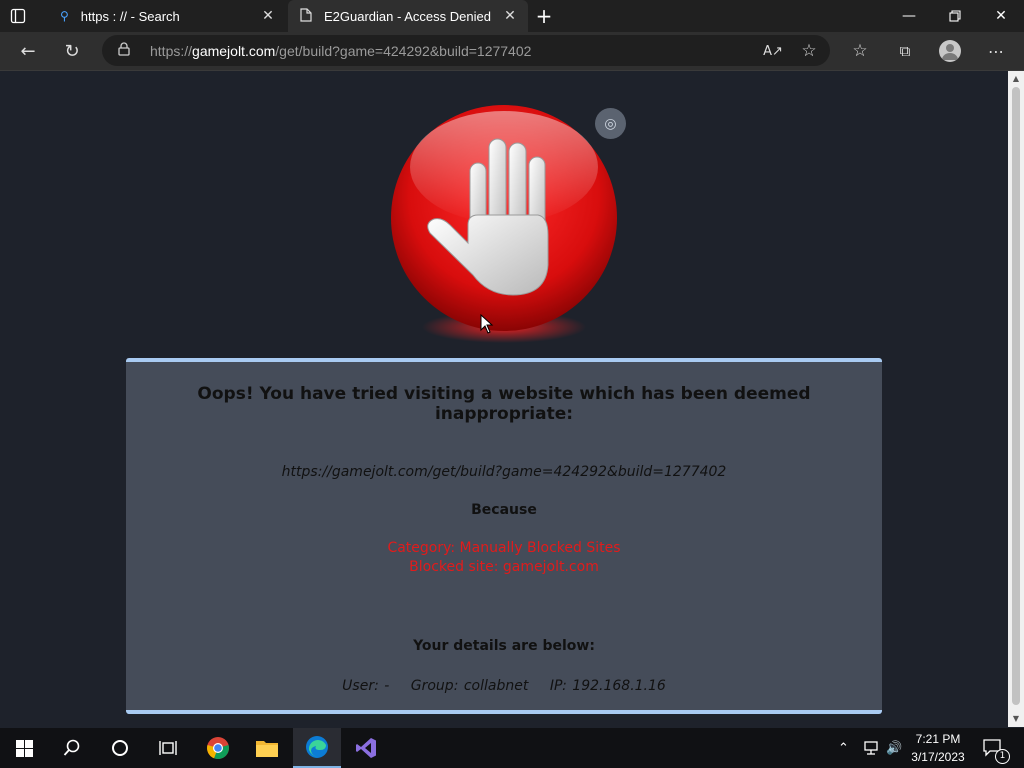 The width and height of the screenshot is (1024, 768). Describe the element at coordinates (809, 51) in the screenshot. I see `add-favorite-icon: ☆` at that location.